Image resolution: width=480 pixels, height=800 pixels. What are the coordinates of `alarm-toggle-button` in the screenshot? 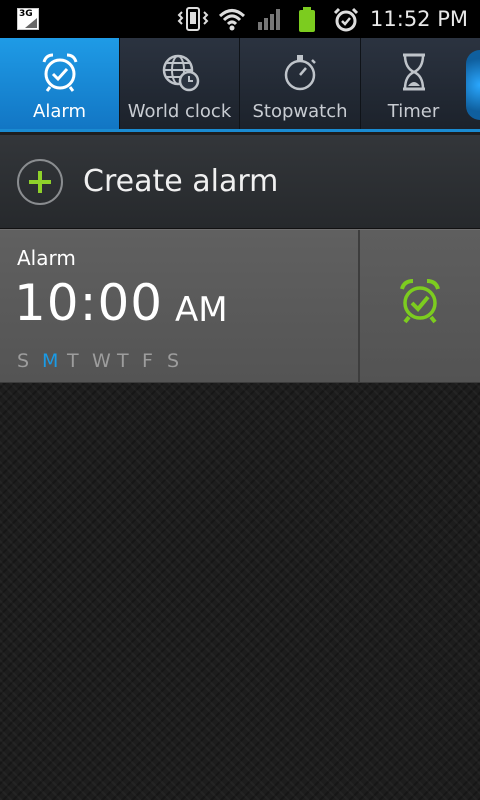 It's located at (420, 306).